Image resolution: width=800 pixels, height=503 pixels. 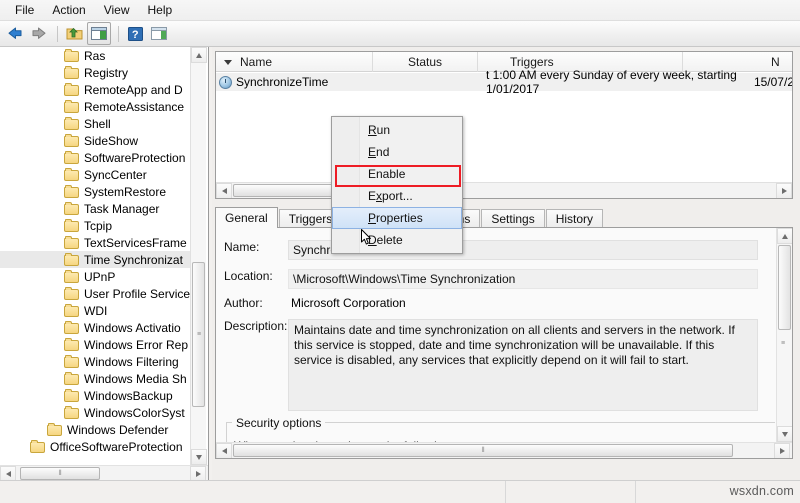 I want to click on context-menu-item-enable: Enable, so click(x=397, y=174).